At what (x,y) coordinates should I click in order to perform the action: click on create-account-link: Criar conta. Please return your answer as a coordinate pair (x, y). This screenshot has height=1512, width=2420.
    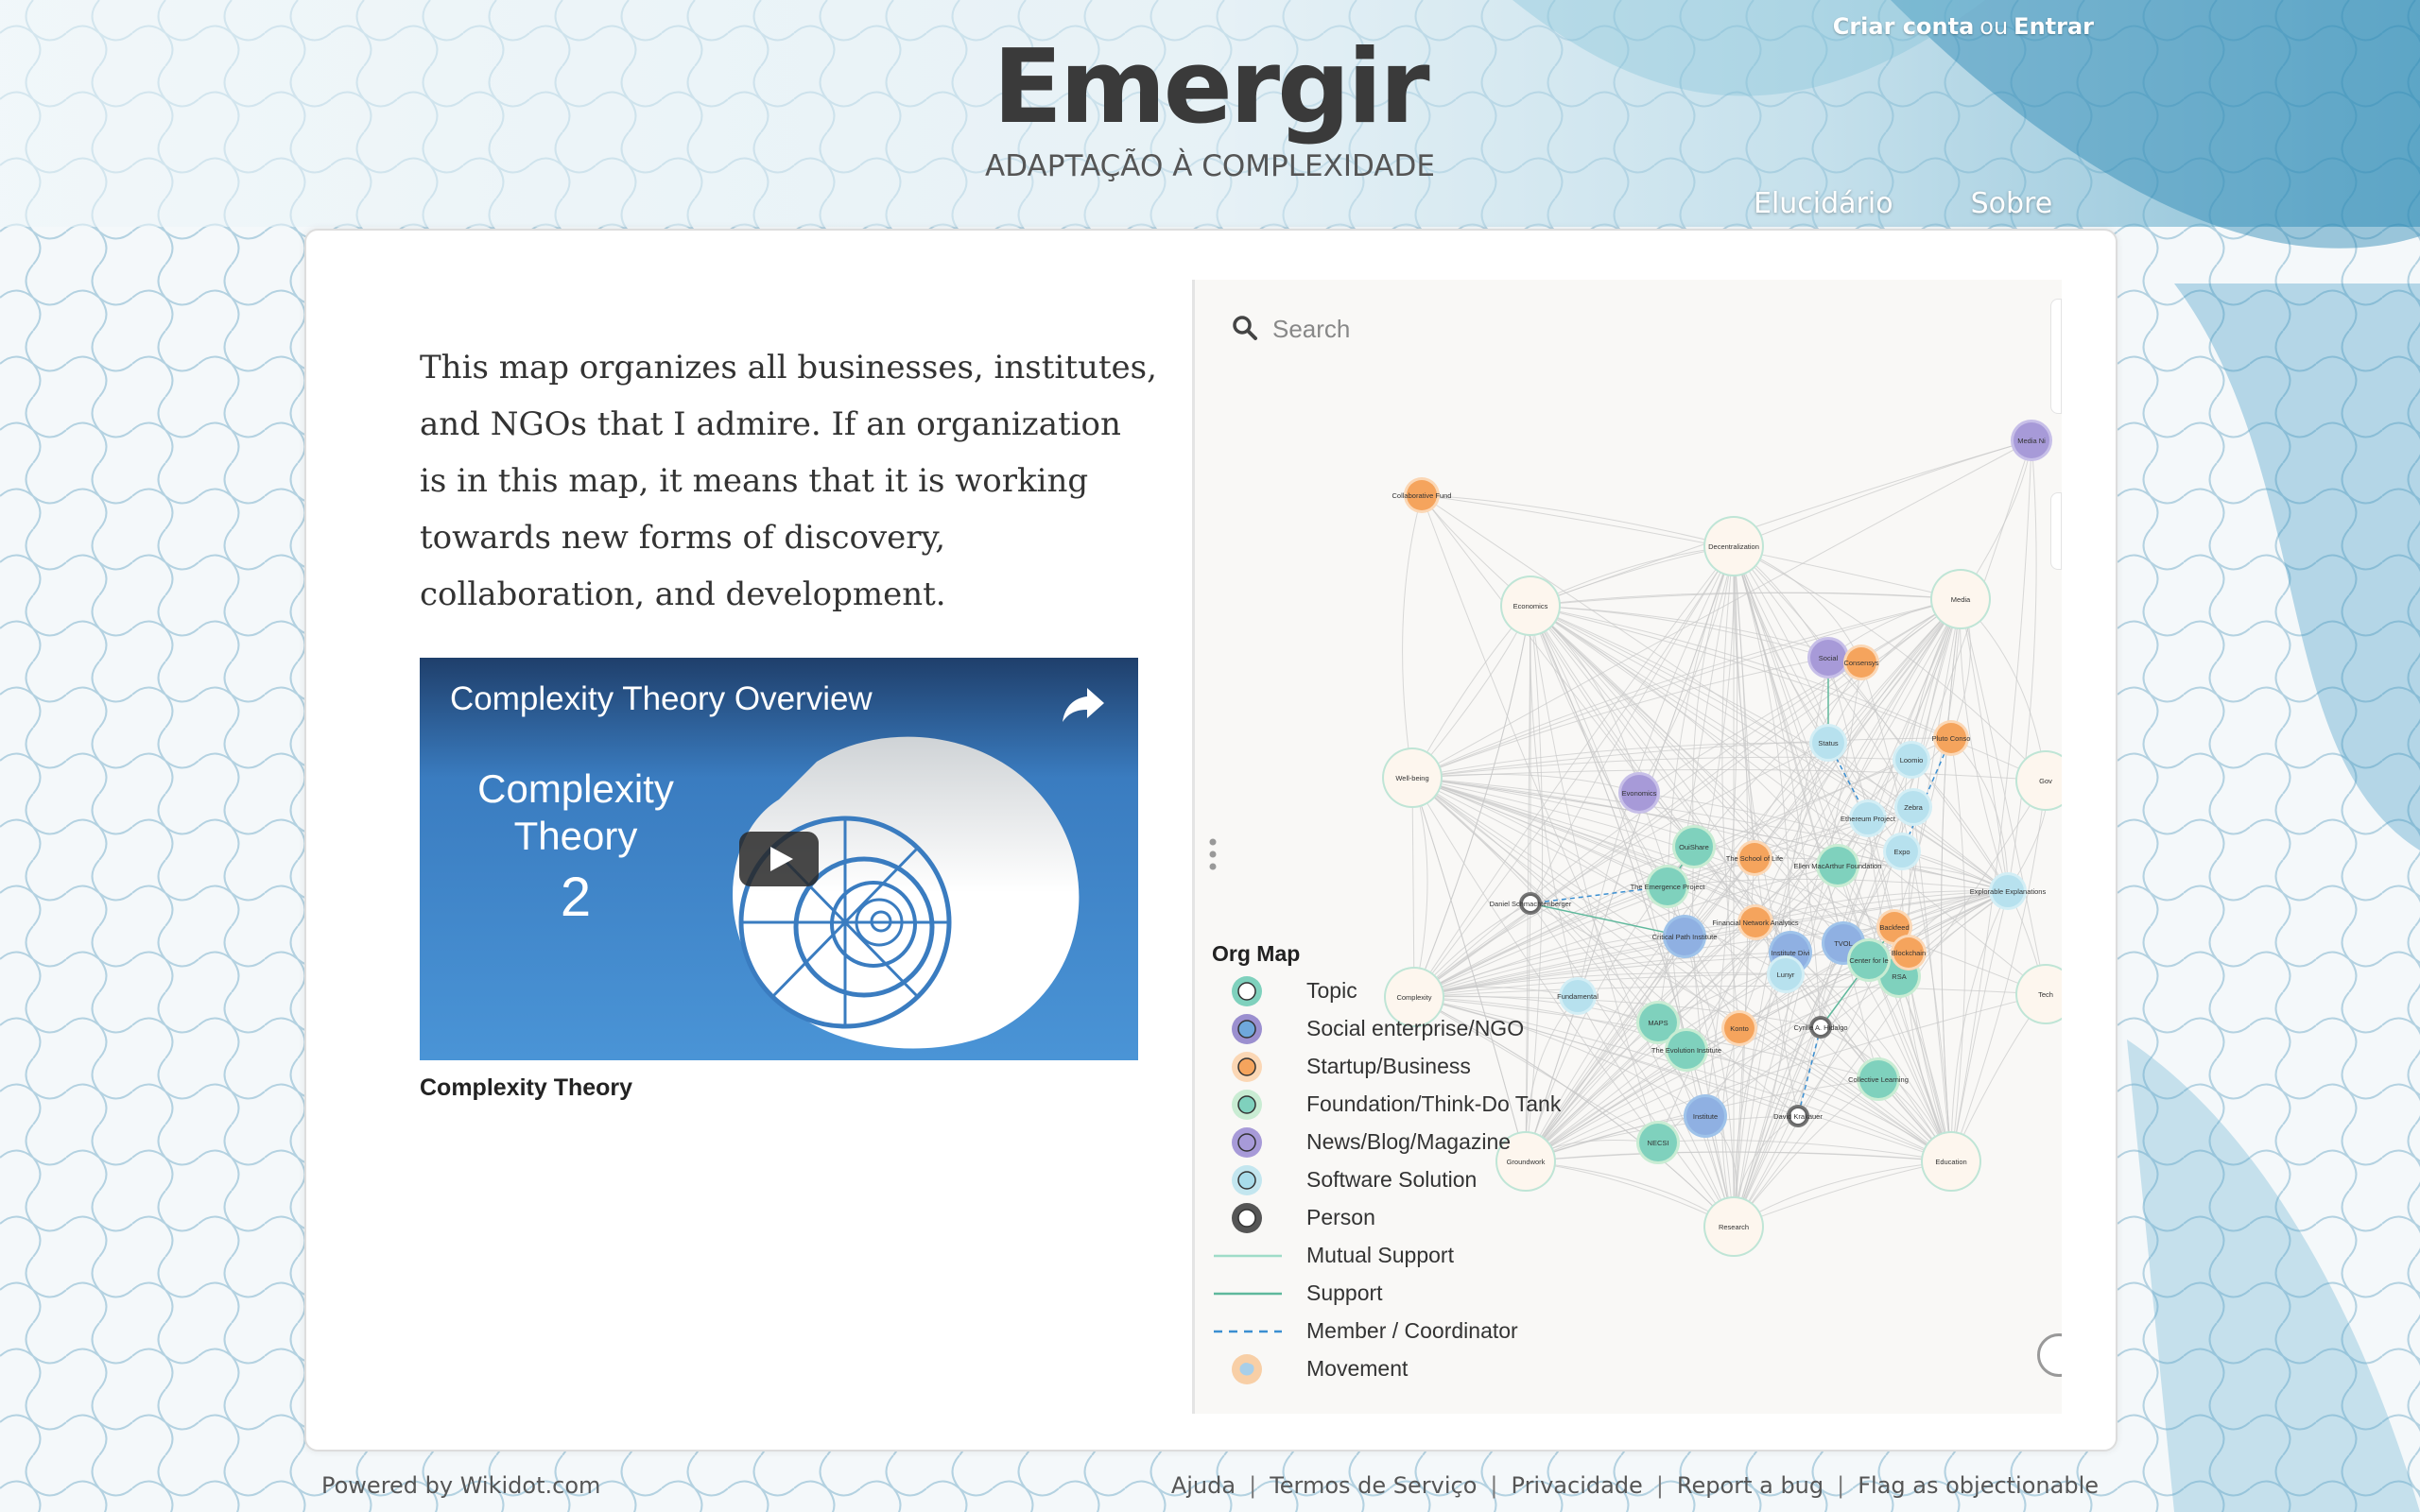
    Looking at the image, I should click on (1904, 26).